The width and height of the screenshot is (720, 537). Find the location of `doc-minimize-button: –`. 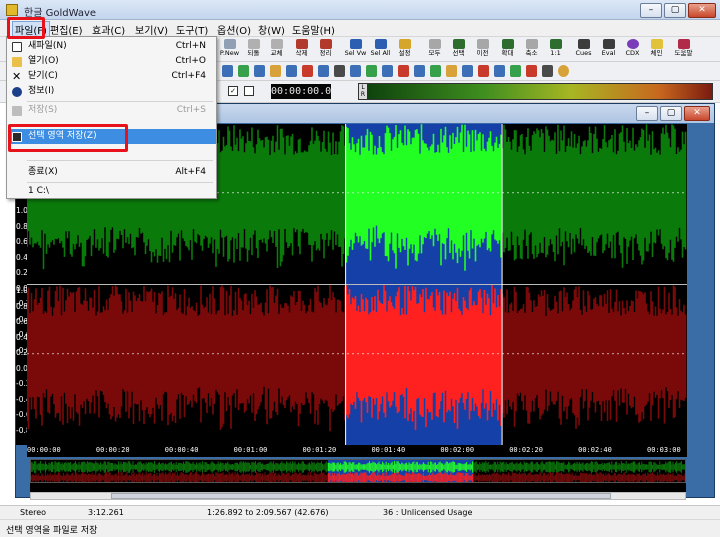

doc-minimize-button: – is located at coordinates (647, 113).